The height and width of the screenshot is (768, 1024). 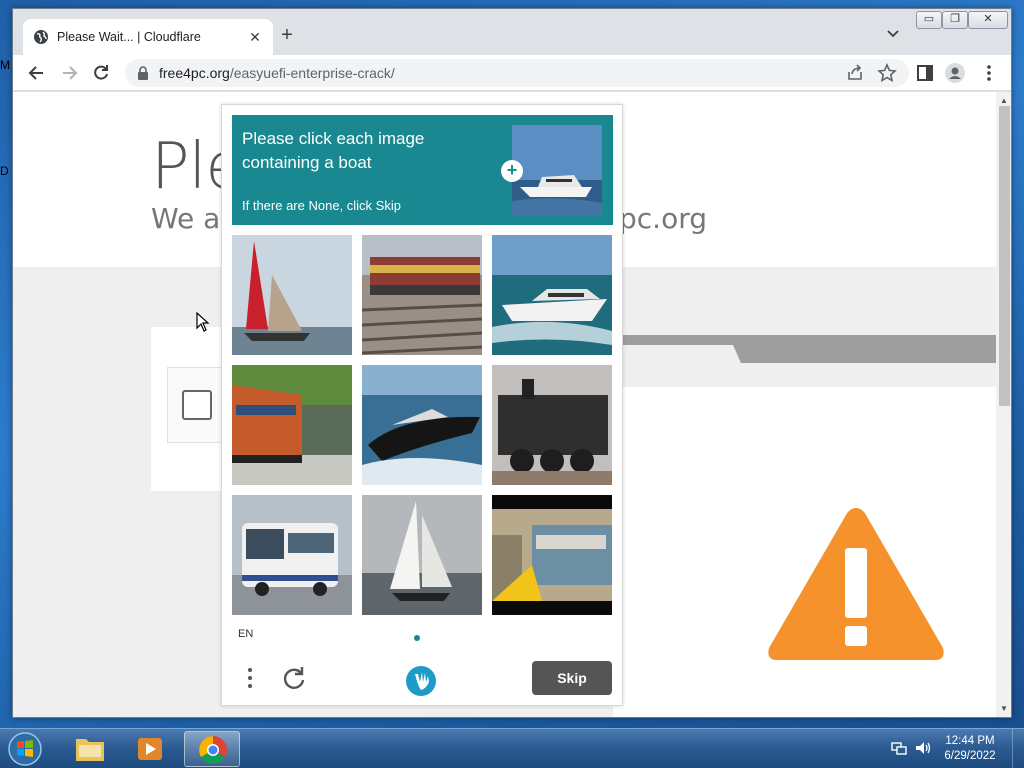 What do you see at coordinates (809, 349) in the screenshot?
I see `decorative-bar` at bounding box center [809, 349].